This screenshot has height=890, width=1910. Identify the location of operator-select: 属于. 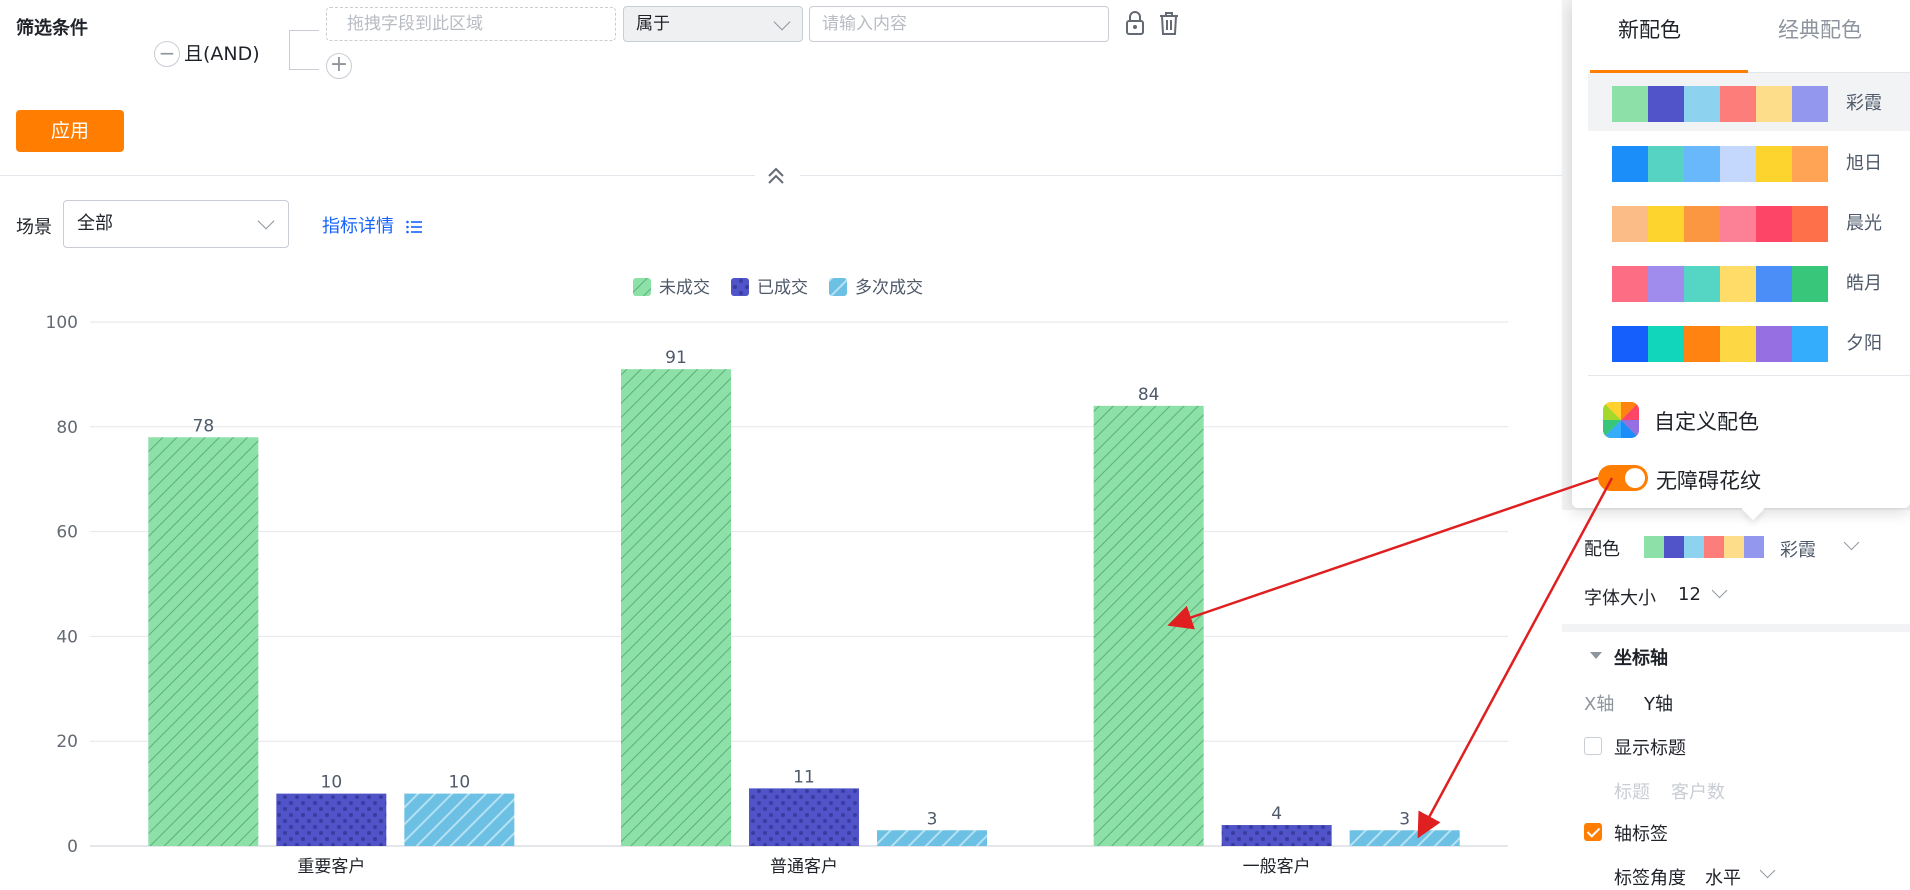
(713, 24).